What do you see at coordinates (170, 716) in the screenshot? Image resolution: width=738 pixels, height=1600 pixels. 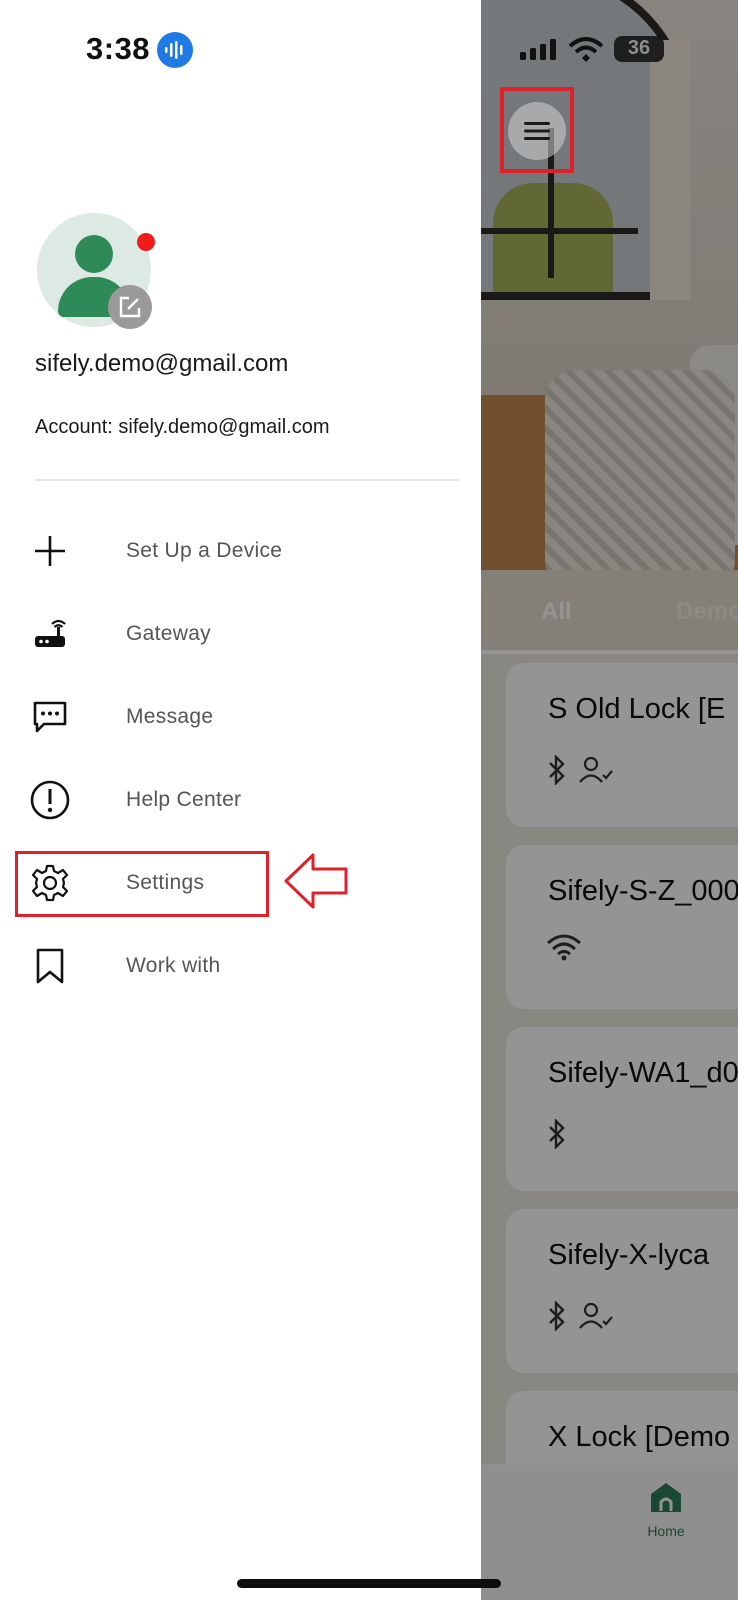 I see `menu-item-label: Message` at bounding box center [170, 716].